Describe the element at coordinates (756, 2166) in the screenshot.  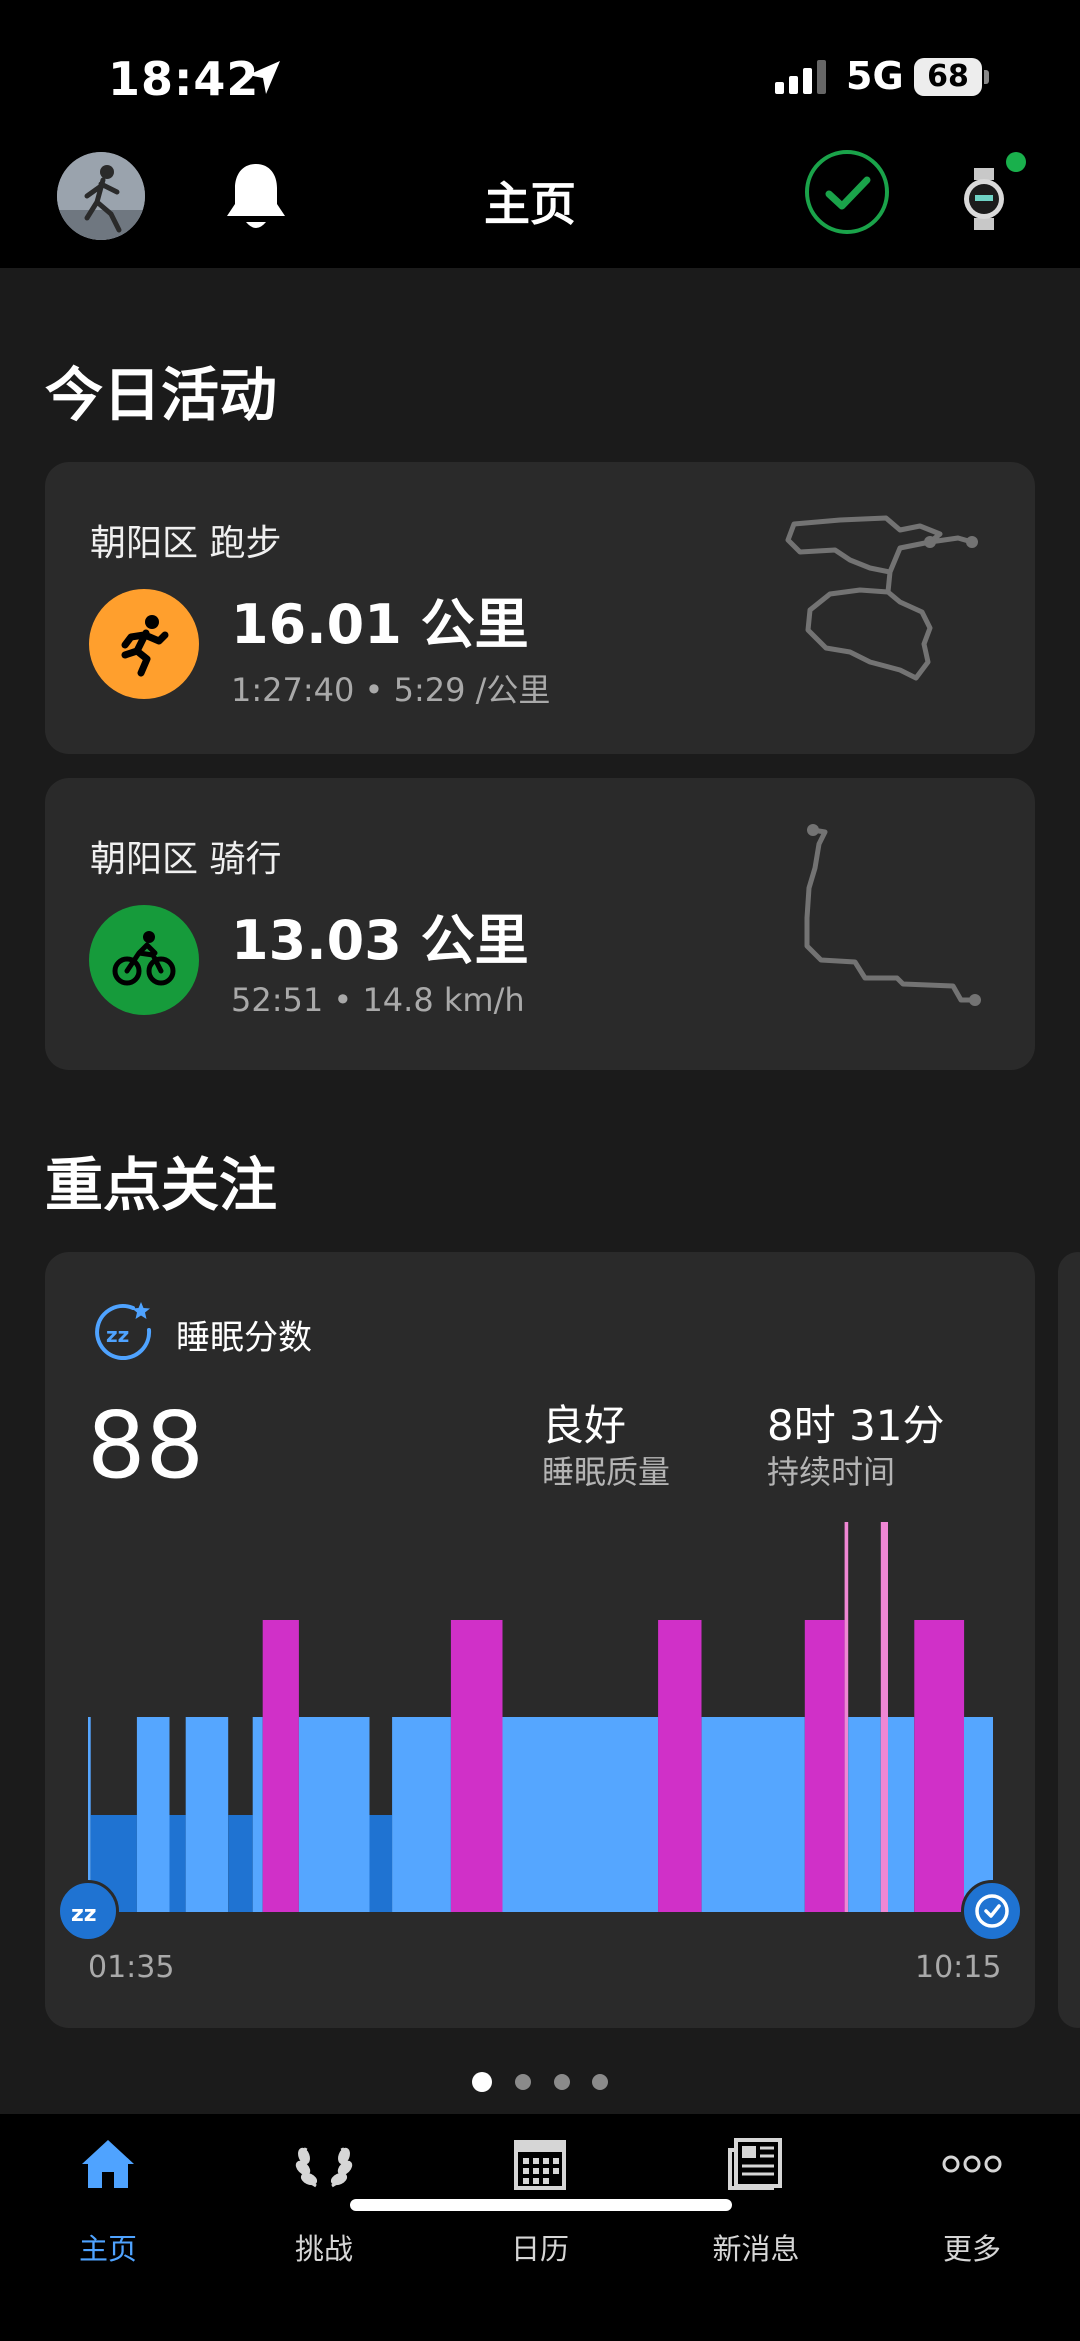
I see `news-icon` at that location.